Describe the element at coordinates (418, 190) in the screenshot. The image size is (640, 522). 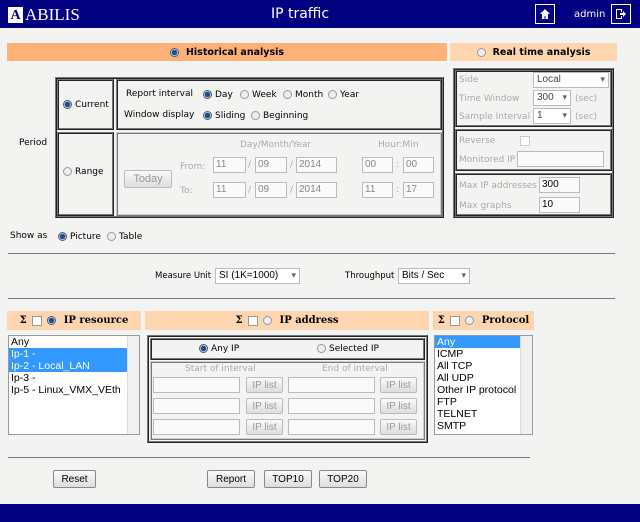
I see `to-min: 17` at that location.